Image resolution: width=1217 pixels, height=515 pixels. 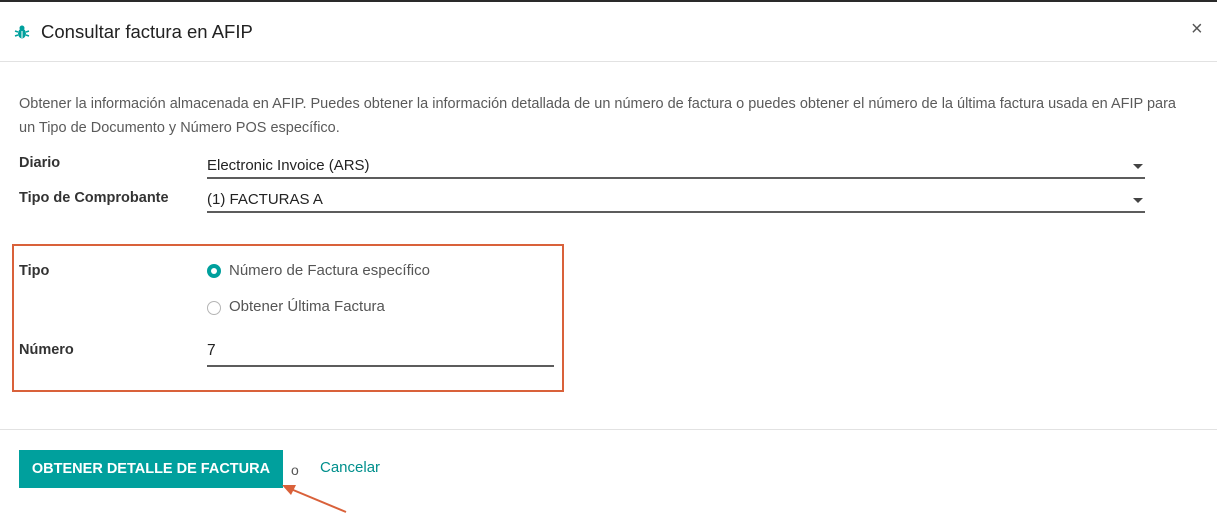 What do you see at coordinates (314, 499) in the screenshot?
I see `pointer-arrow-icon` at bounding box center [314, 499].